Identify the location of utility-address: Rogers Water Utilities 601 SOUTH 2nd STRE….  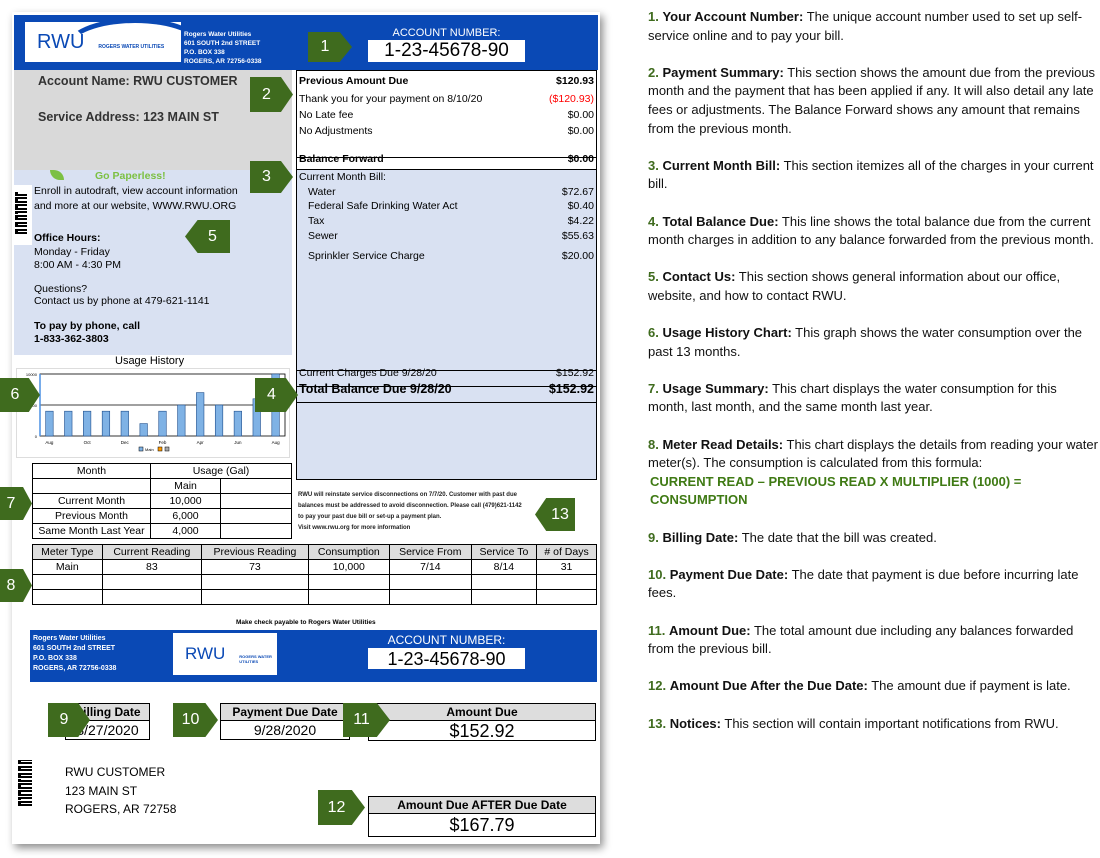
(223, 48).